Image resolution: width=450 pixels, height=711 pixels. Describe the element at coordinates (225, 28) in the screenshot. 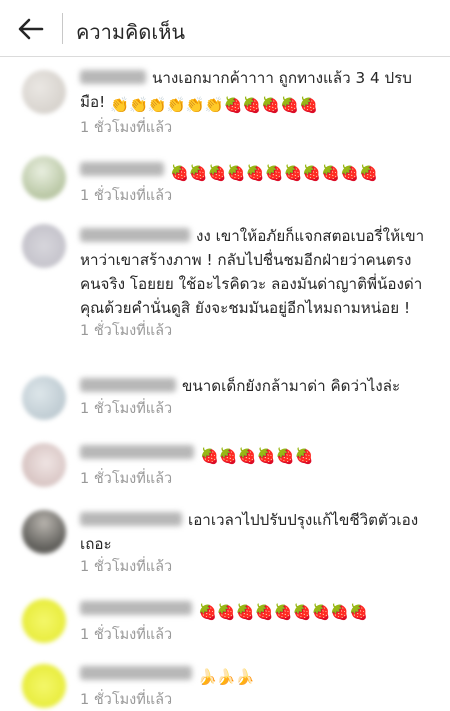

I see `app-header: ความคิดเห็น` at that location.